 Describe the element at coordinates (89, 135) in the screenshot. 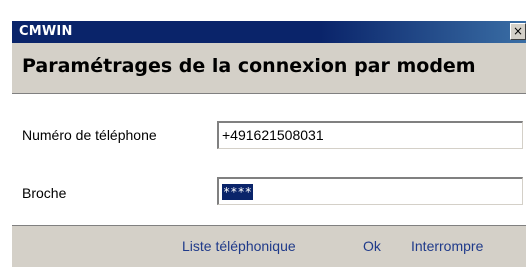

I see `phone-number-label: Numéro de téléphone` at that location.